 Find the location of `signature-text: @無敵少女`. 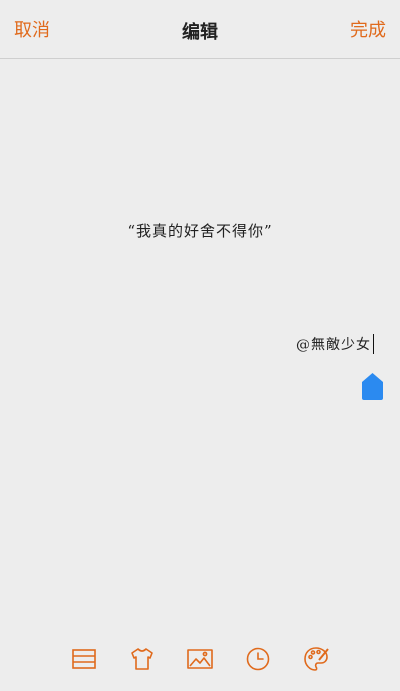

signature-text: @無敵少女 is located at coordinates (333, 344).